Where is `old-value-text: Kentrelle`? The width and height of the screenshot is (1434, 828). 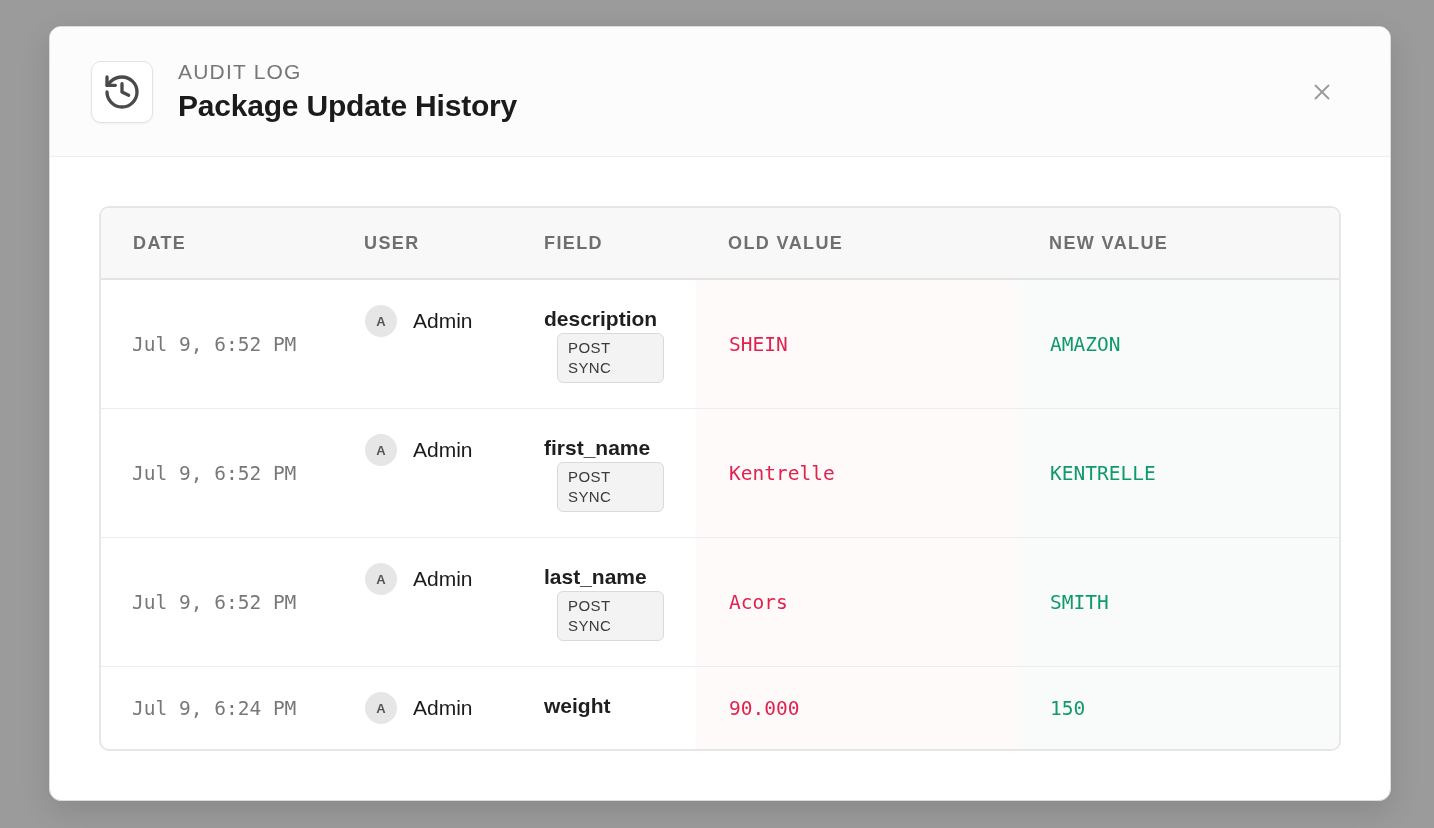 old-value-text: Kentrelle is located at coordinates (782, 473).